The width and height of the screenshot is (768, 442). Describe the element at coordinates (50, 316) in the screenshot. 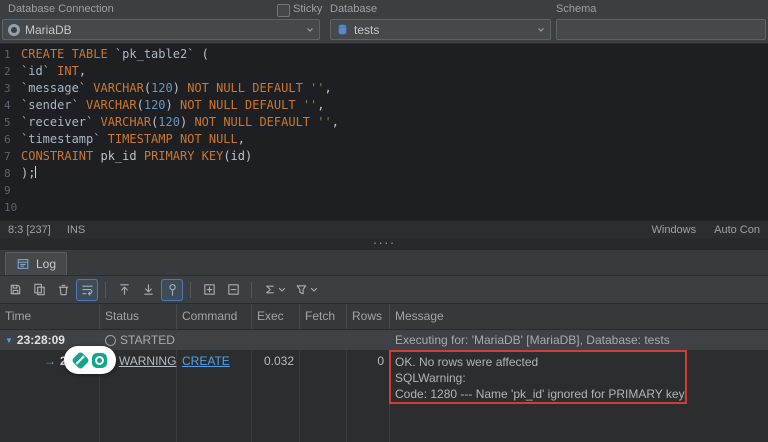

I see `column-header-time: Time` at that location.